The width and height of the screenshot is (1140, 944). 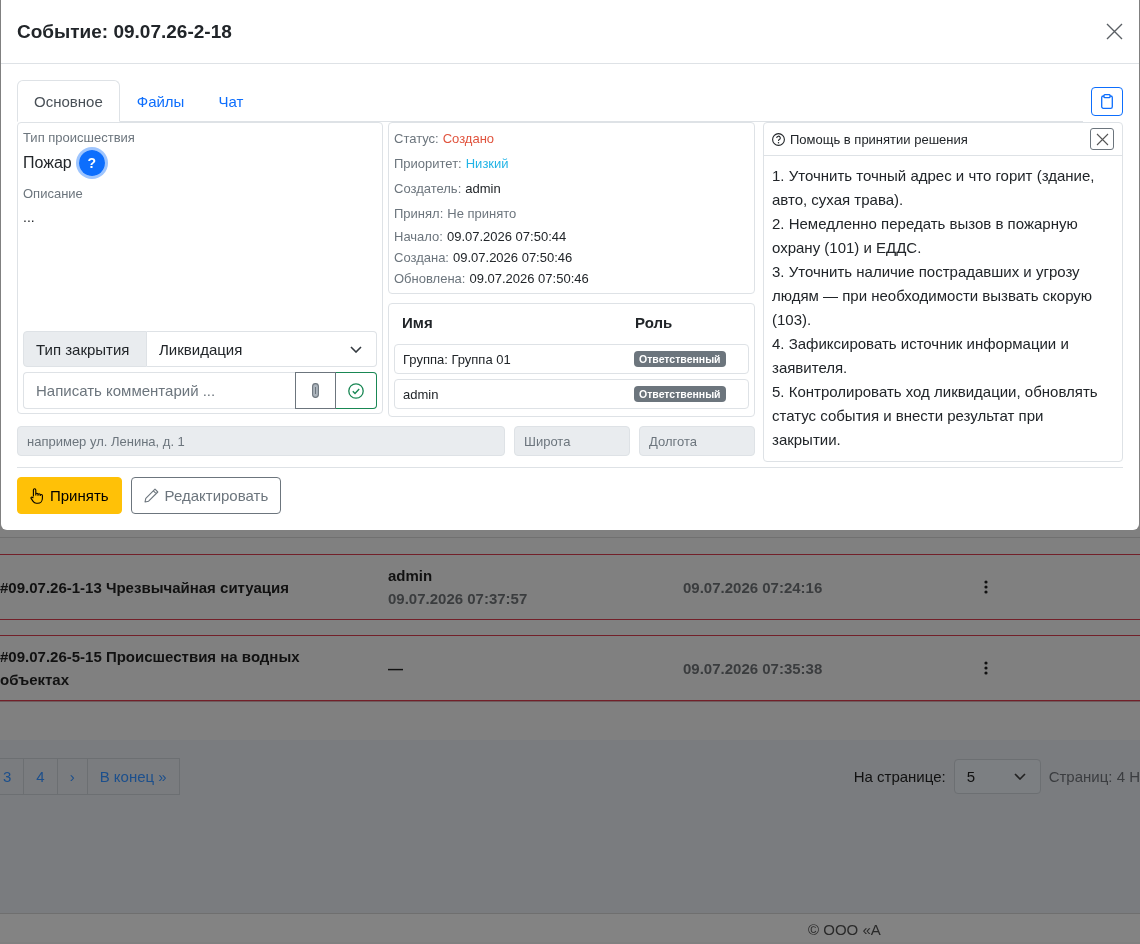 I want to click on submit-button, so click(x=356, y=390).